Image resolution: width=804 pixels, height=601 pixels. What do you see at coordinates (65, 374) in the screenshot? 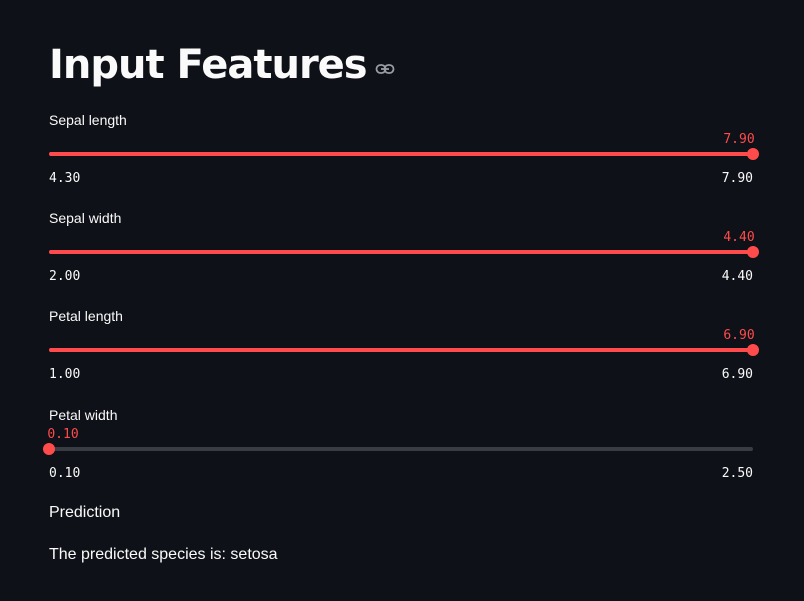
I see `slider-min-label: 1.00` at bounding box center [65, 374].